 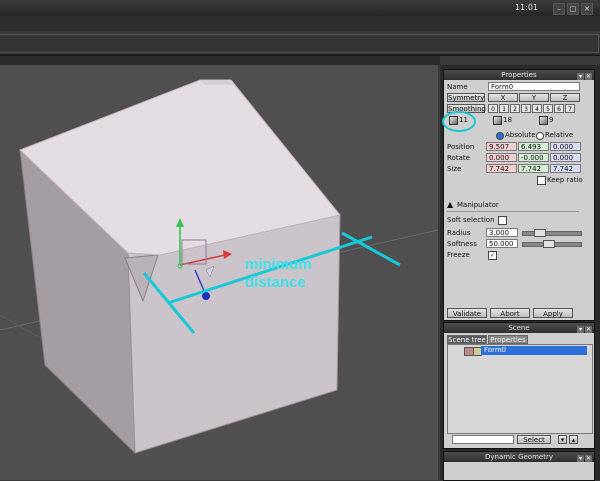 I want to click on validate-button: Validate, so click(x=467, y=313).